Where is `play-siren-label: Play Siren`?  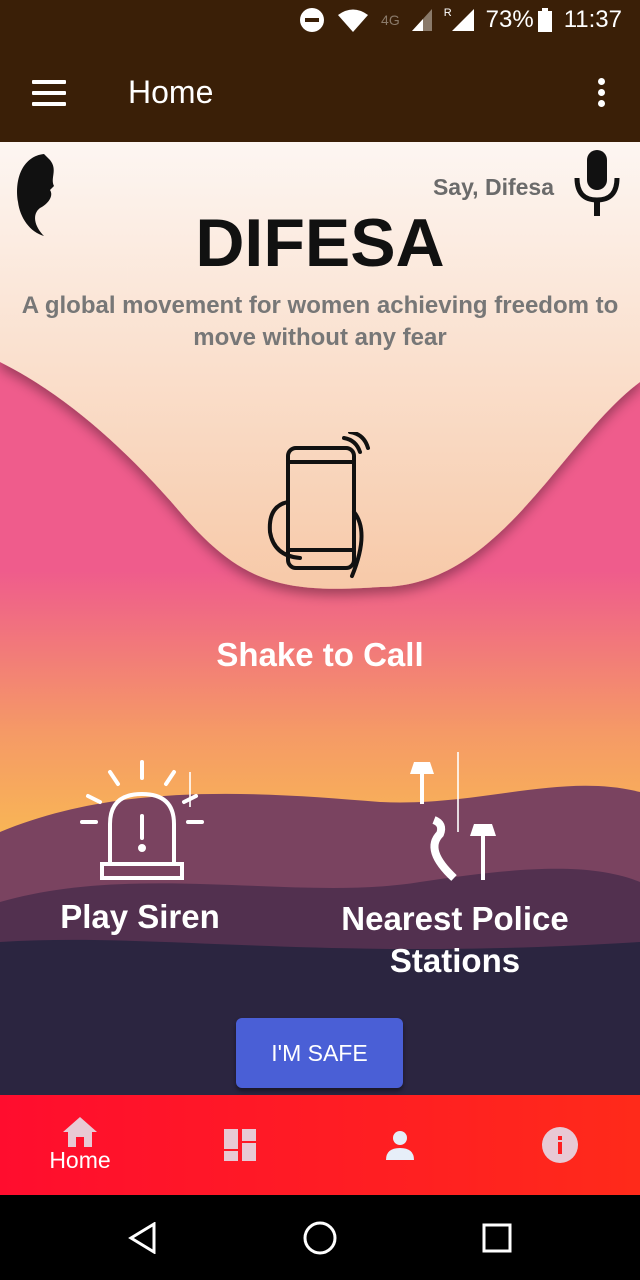 play-siren-label: Play Siren is located at coordinates (140, 916).